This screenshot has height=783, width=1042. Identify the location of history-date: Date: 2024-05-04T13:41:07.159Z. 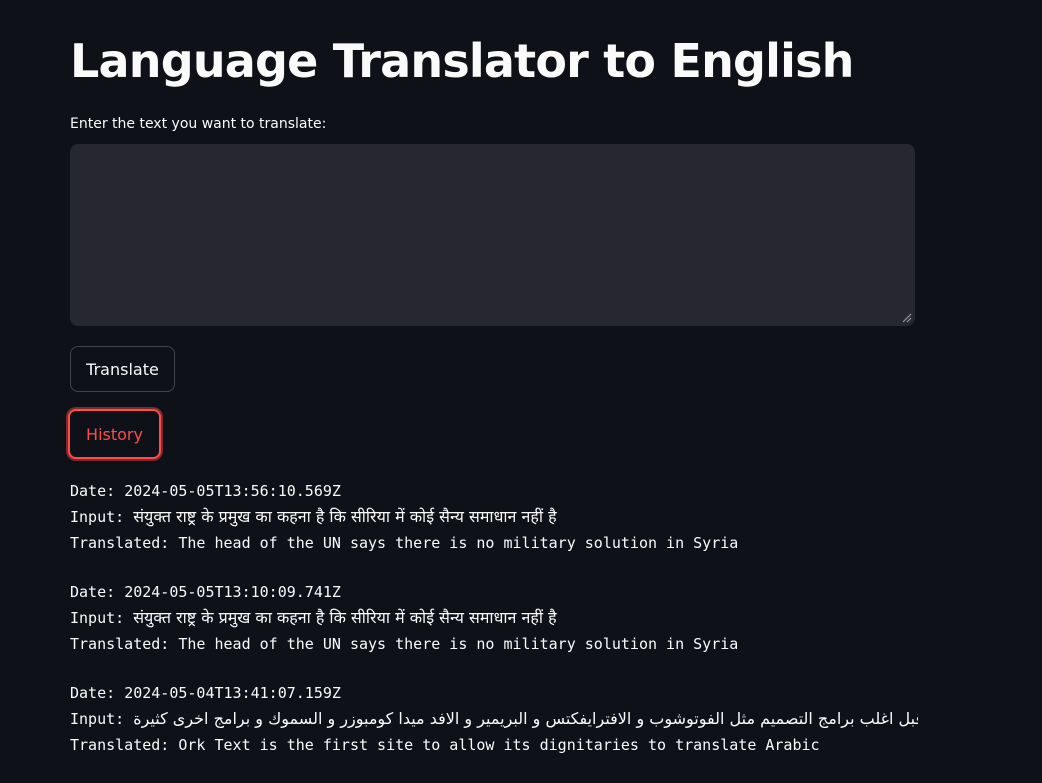
(494, 693).